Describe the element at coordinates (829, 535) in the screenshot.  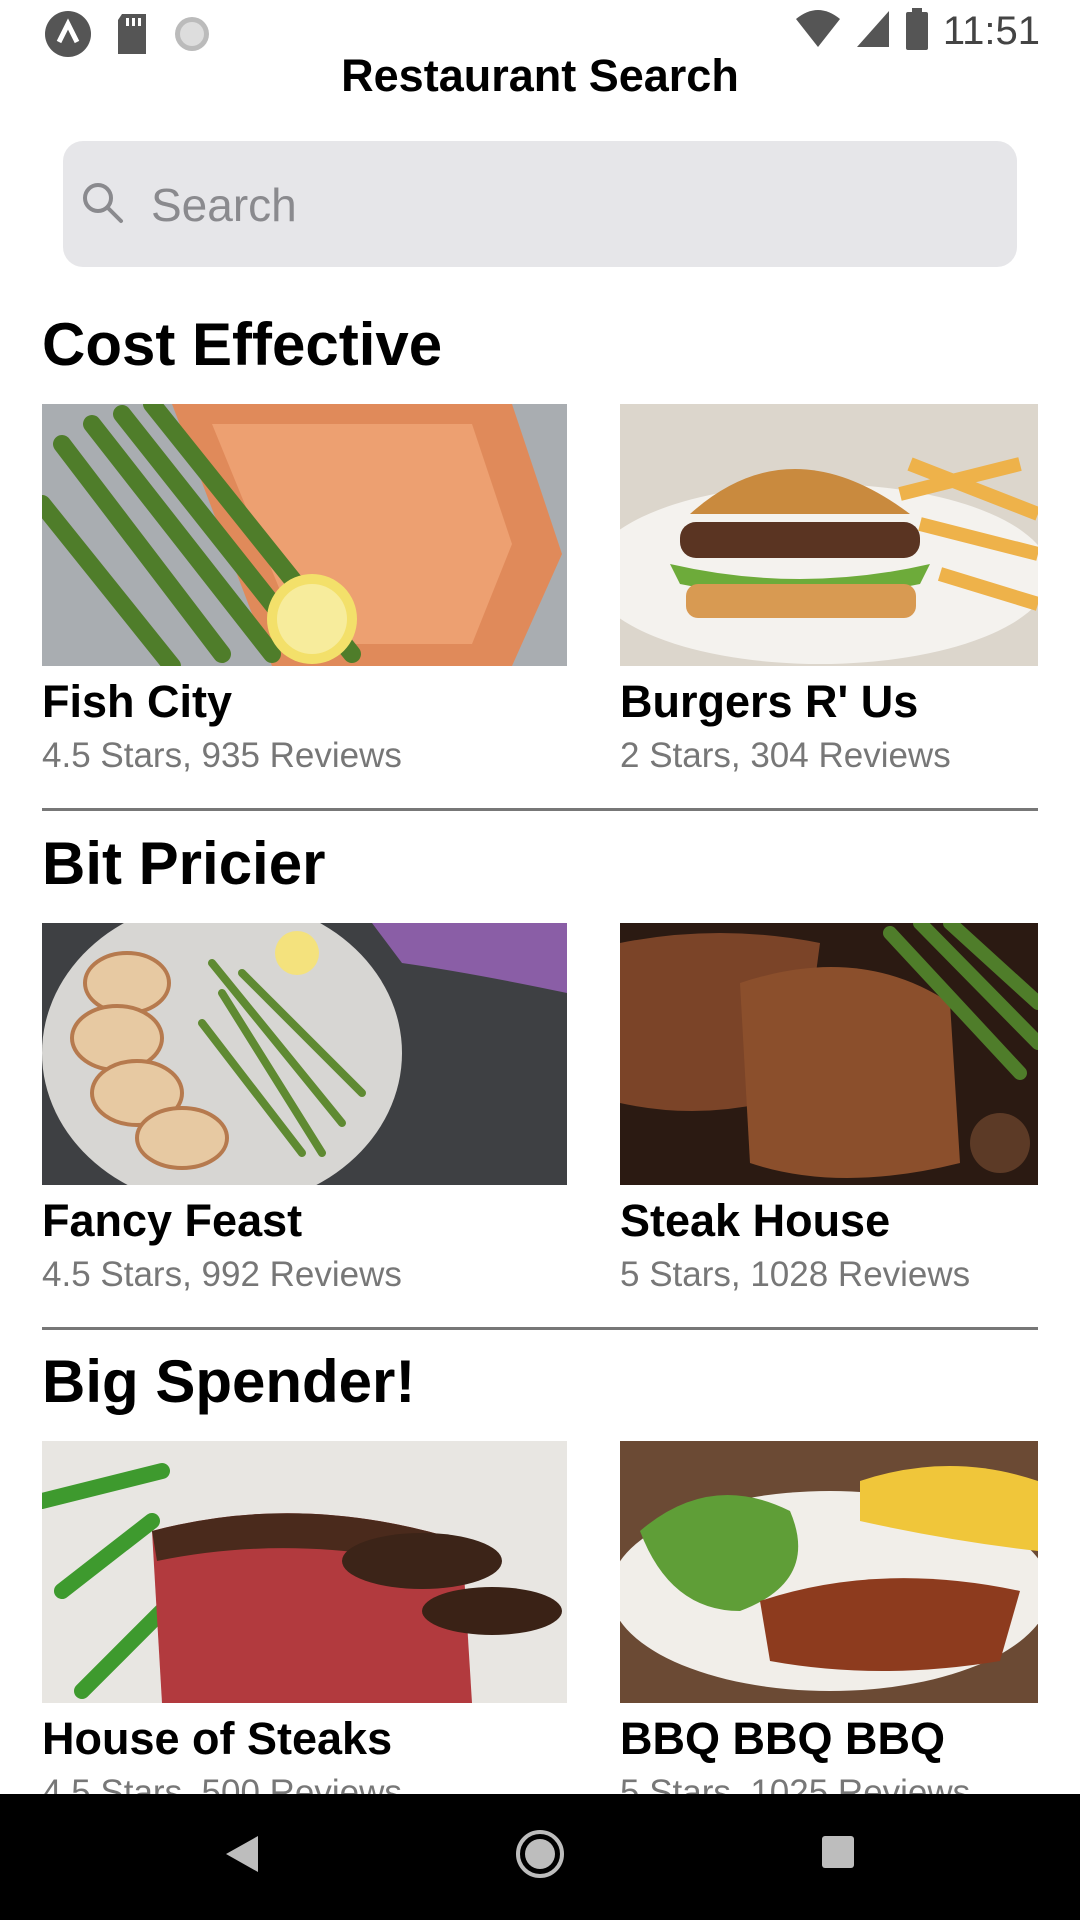
I see `burger-fries-photo` at that location.